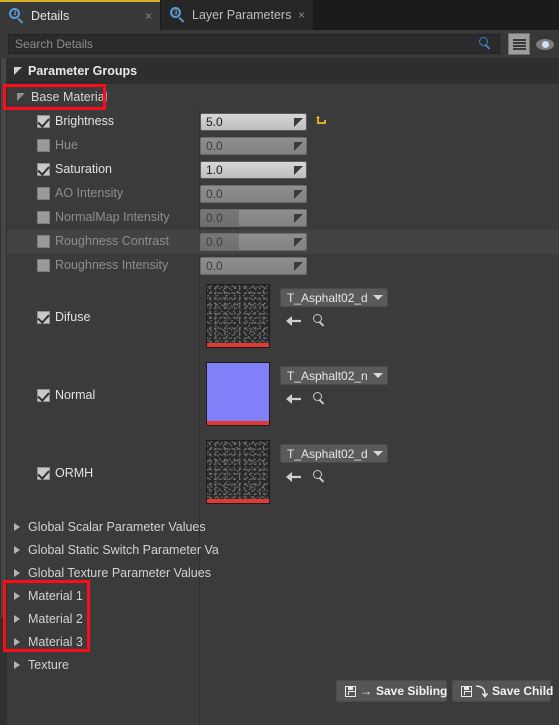 The width and height of the screenshot is (559, 725). What do you see at coordinates (366, 691) in the screenshot?
I see `save-sibling-arrow-icon: →` at bounding box center [366, 691].